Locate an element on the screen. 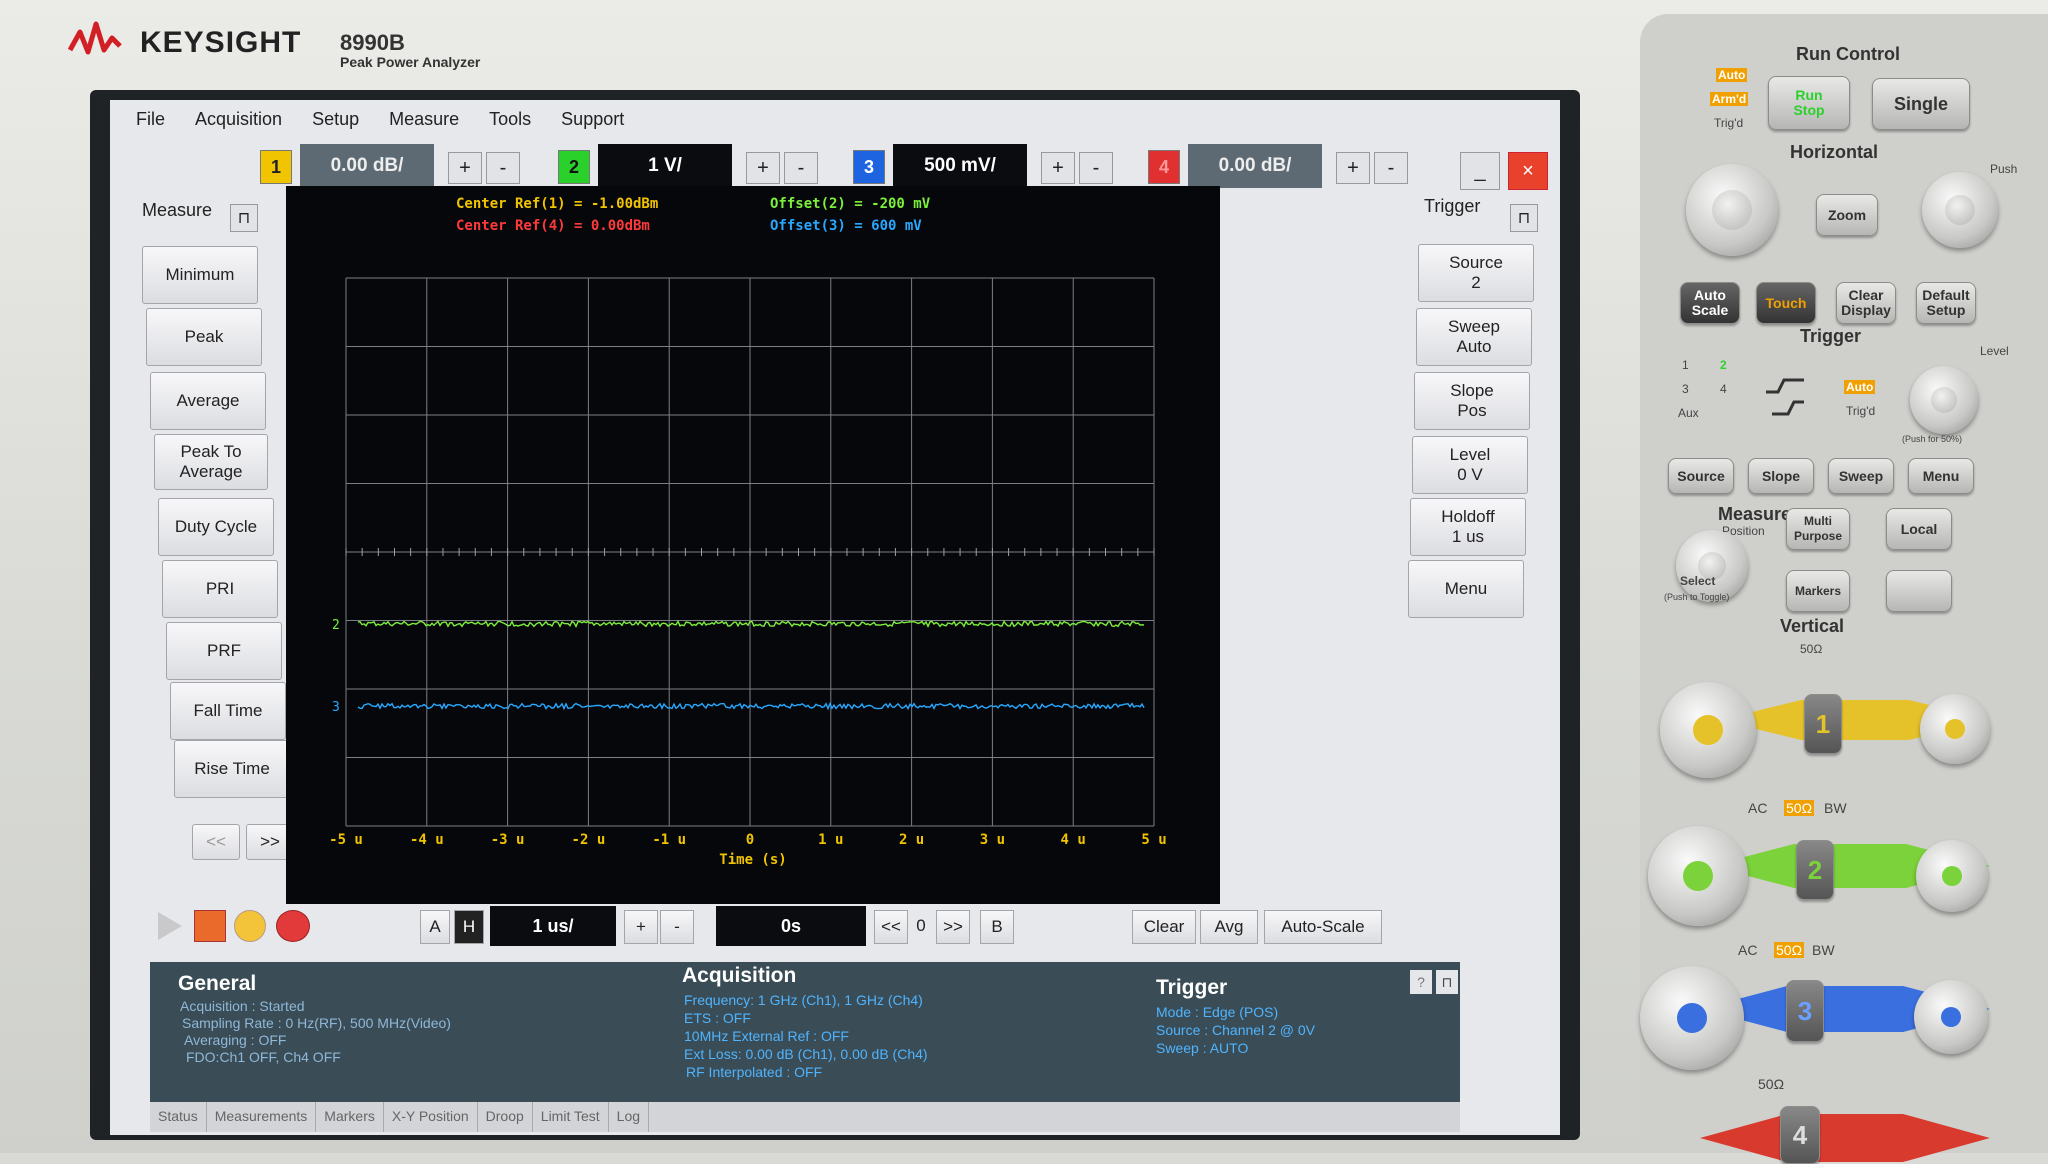 The image size is (2048, 1164). delay-prev-button: << is located at coordinates (891, 927).